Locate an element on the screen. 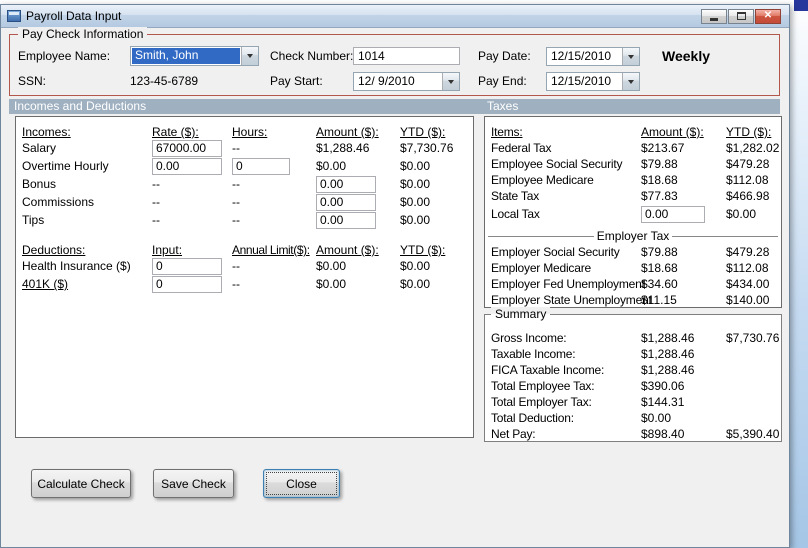  net-pay-amount: $898.40 is located at coordinates (663, 434).